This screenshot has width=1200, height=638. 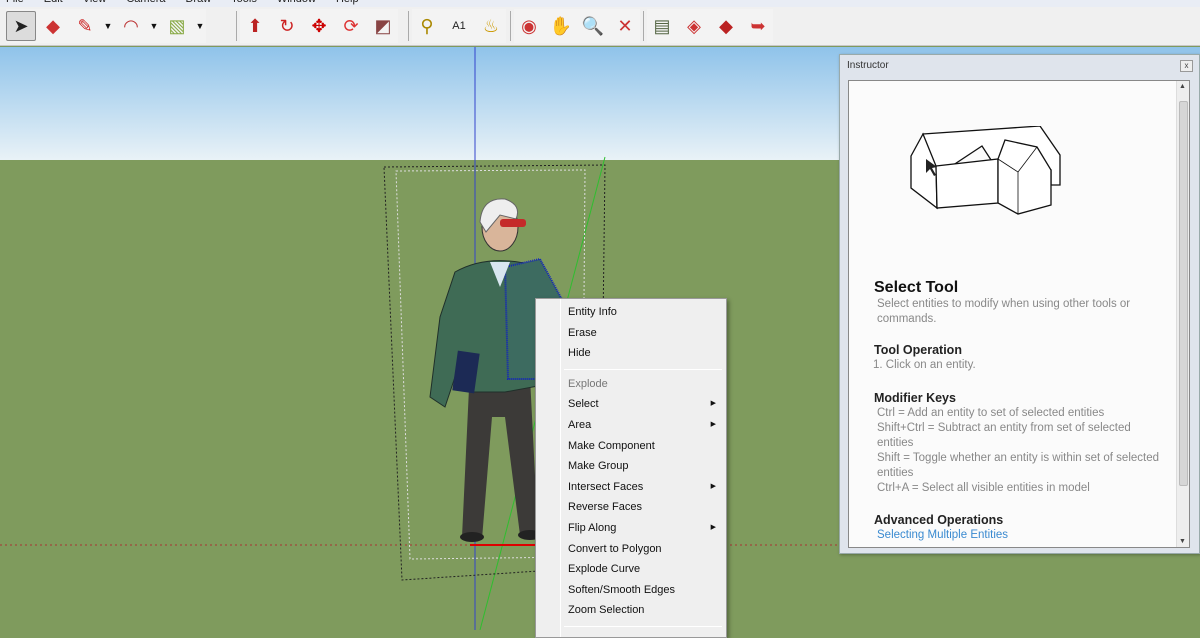 I want to click on share-model-icon: ◈, so click(x=694, y=25).